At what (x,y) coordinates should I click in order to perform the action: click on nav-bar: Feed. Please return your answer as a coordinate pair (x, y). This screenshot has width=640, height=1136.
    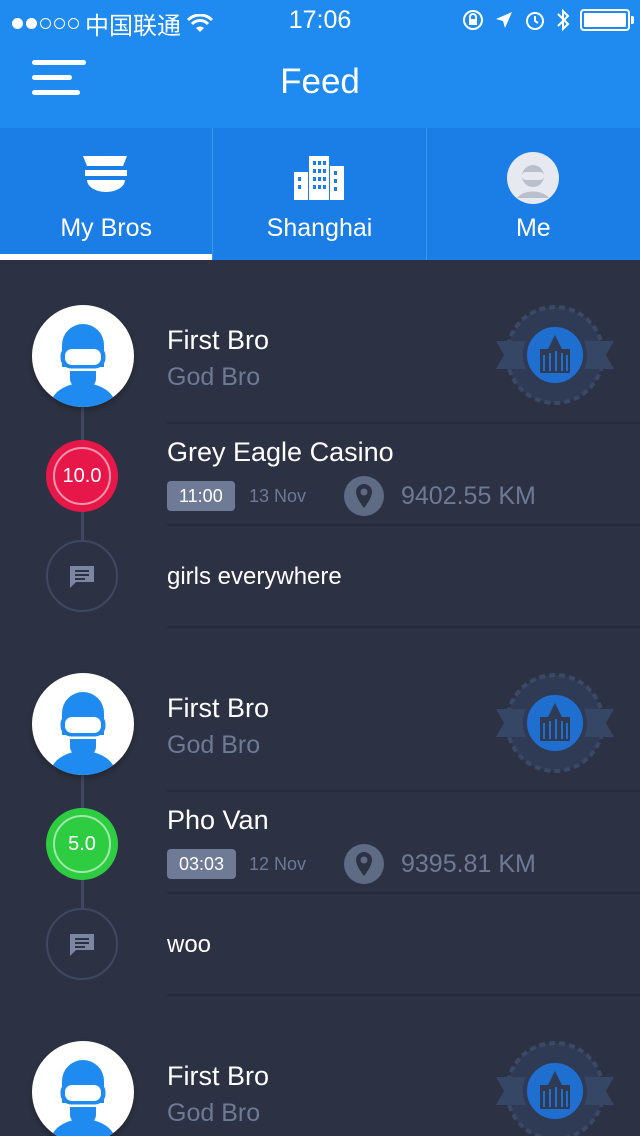
    Looking at the image, I should click on (320, 84).